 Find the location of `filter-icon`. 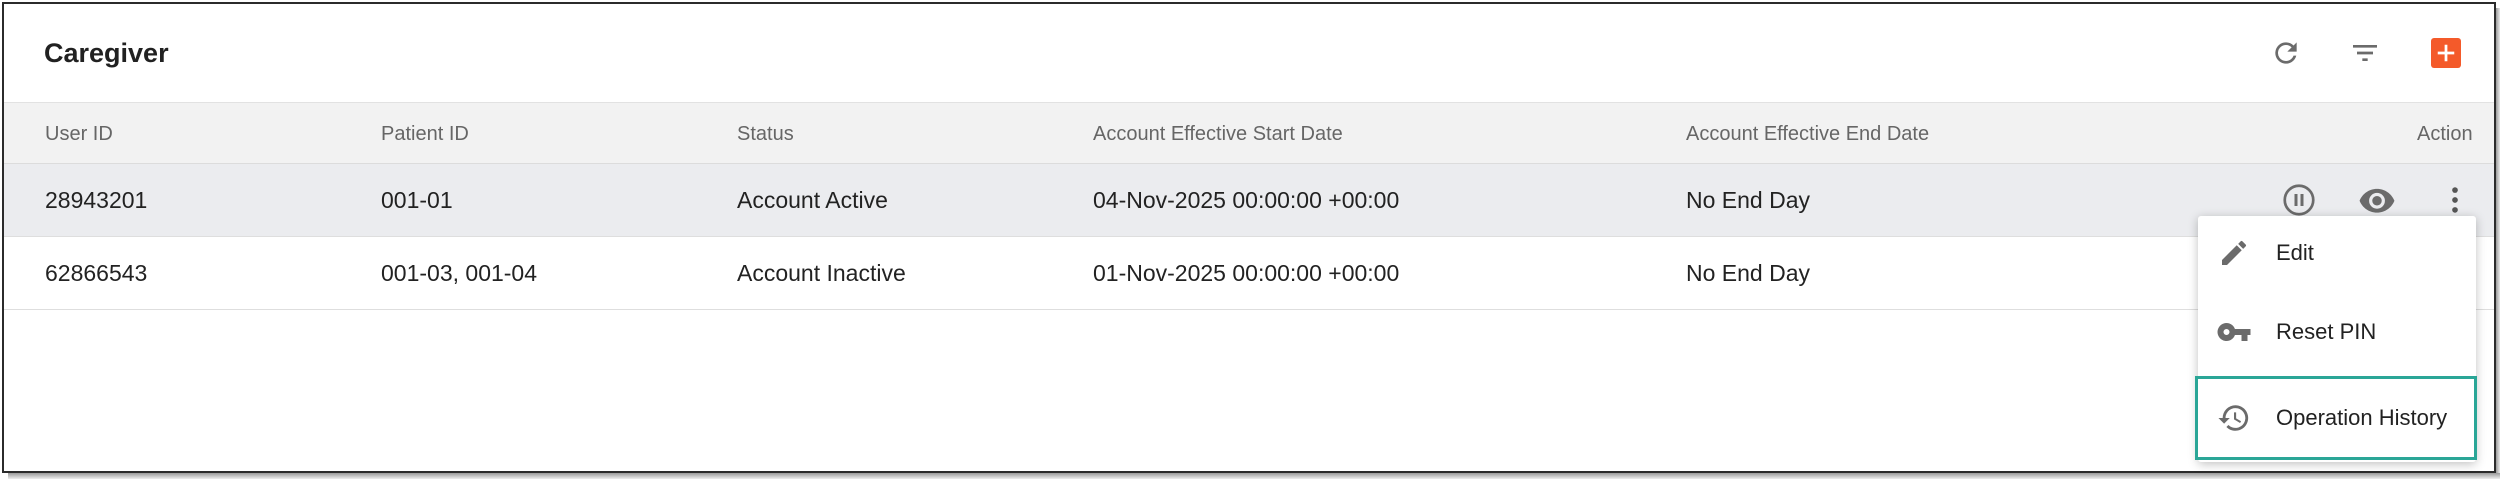

filter-icon is located at coordinates (2365, 53).